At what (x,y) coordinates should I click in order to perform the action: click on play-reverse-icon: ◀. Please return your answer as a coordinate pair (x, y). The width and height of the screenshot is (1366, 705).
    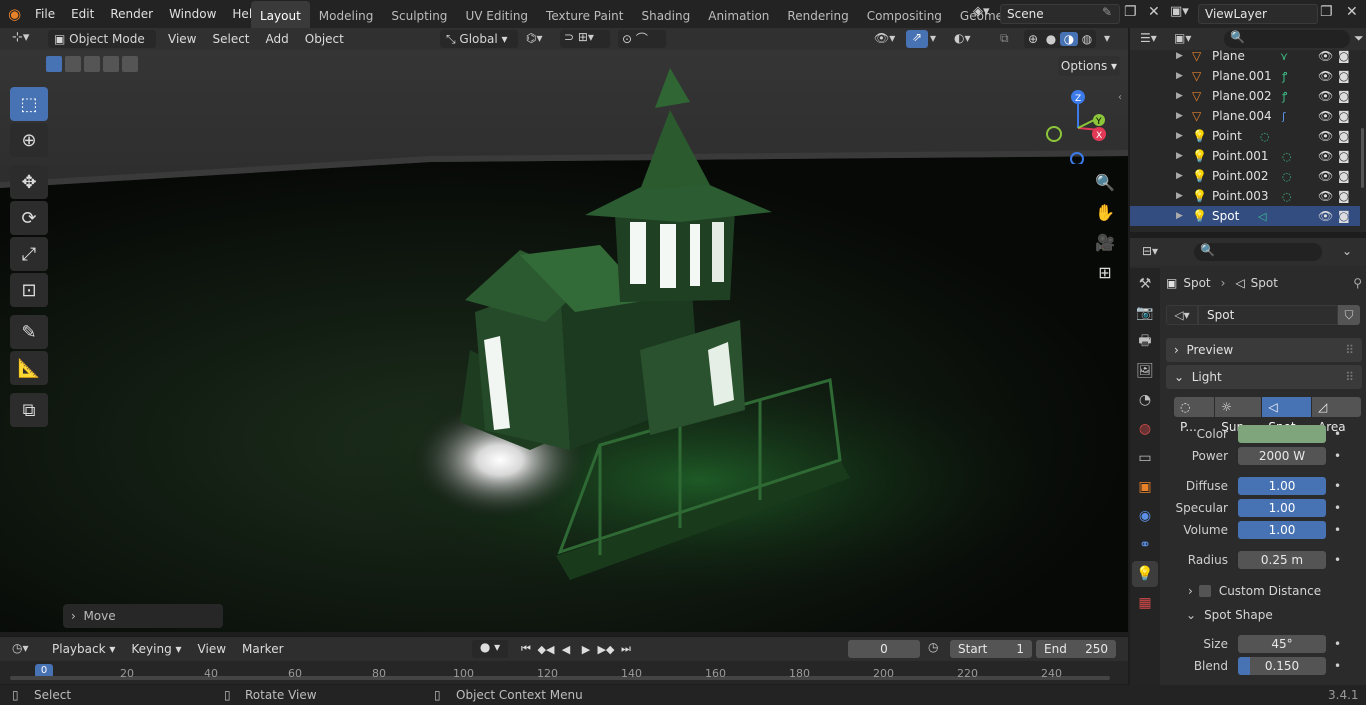
    Looking at the image, I should click on (566, 649).